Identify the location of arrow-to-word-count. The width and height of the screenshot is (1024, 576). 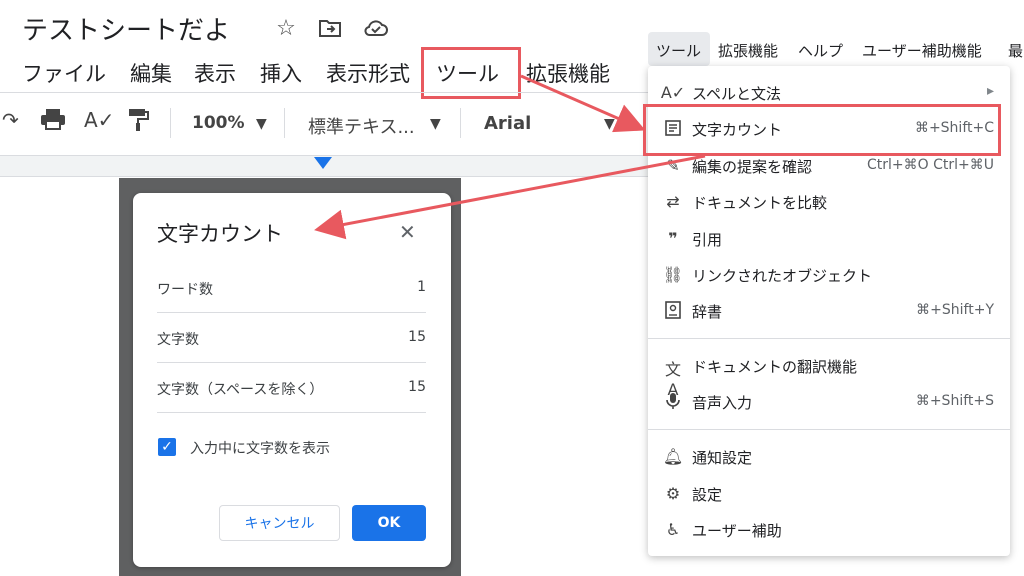
(583, 103).